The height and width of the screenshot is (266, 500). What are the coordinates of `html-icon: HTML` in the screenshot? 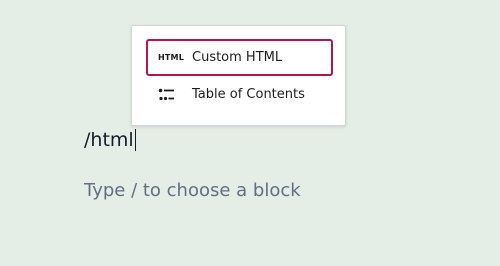 It's located at (171, 57).